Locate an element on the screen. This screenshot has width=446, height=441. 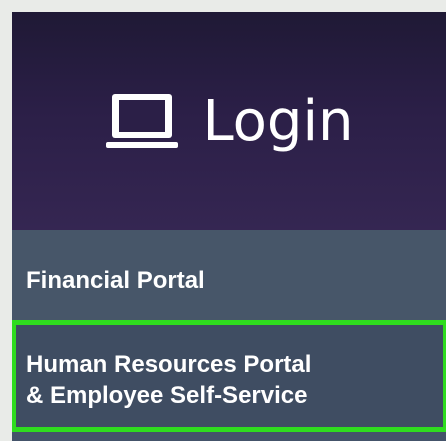
menu-divider is located at coordinates (229, 436).